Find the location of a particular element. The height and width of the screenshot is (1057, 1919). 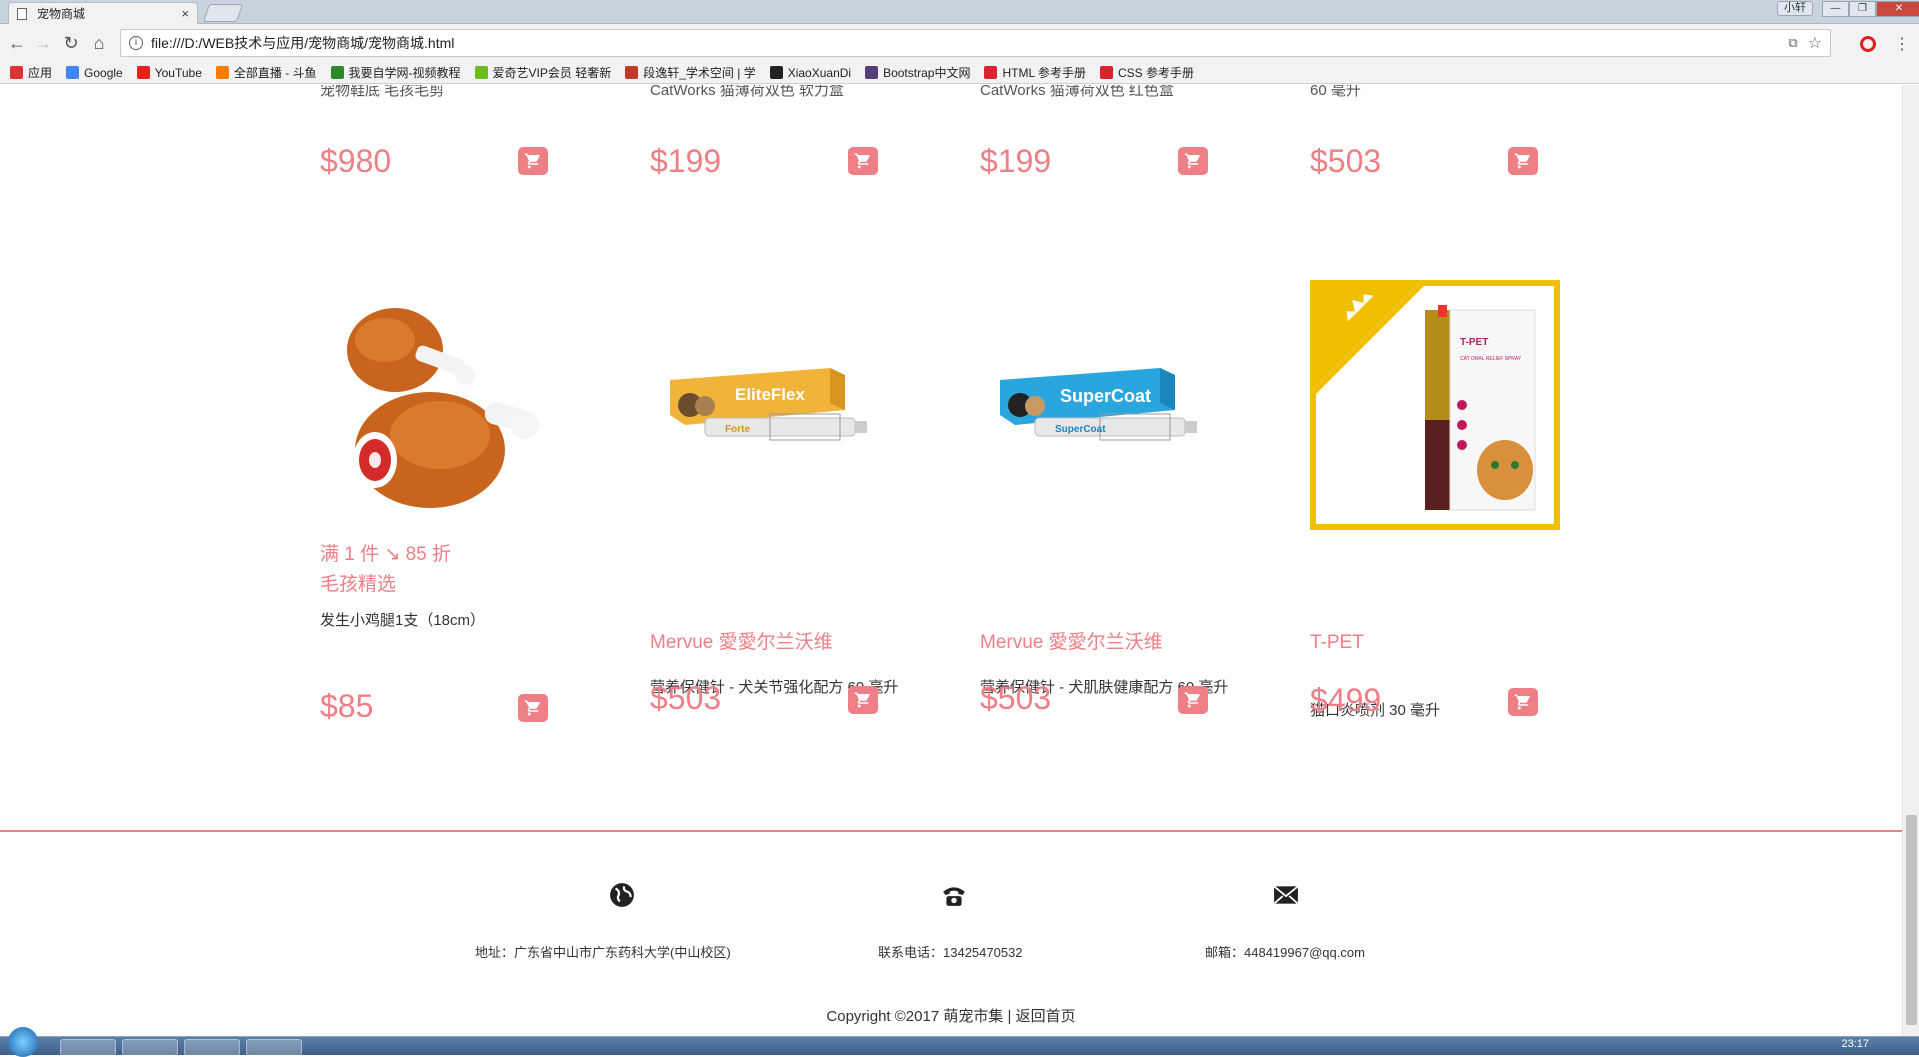

product-image-tpet: 主打商品 T-PET CAT ORAL RELIEF SPRAY is located at coordinates (1435, 405).